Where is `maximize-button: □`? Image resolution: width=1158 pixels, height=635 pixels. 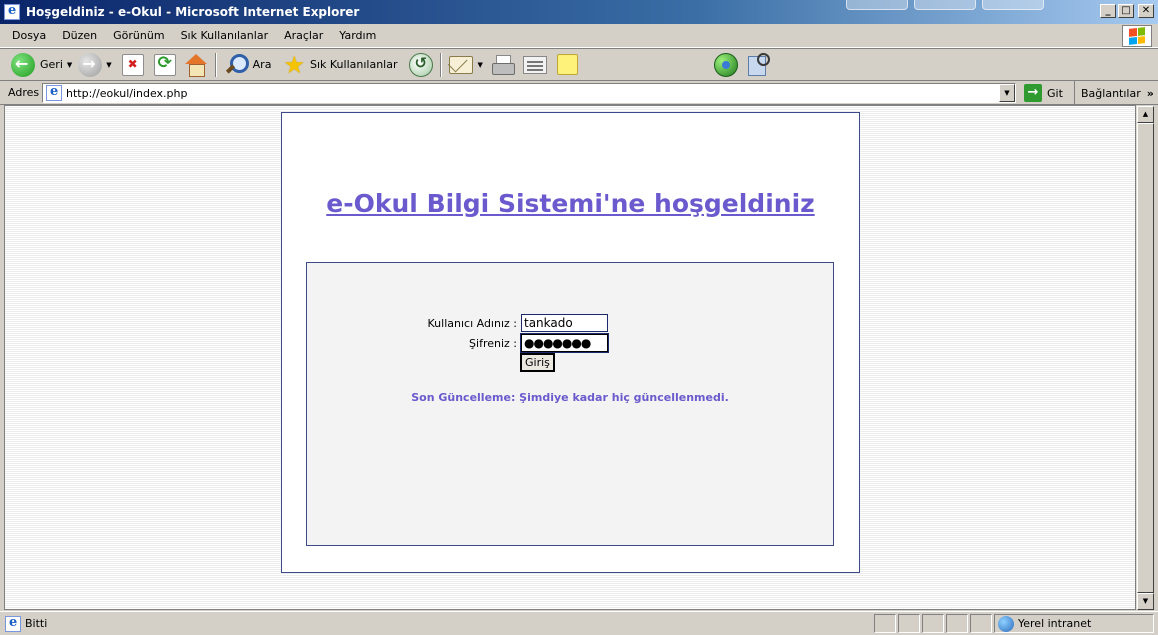 maximize-button: □ is located at coordinates (1126, 11).